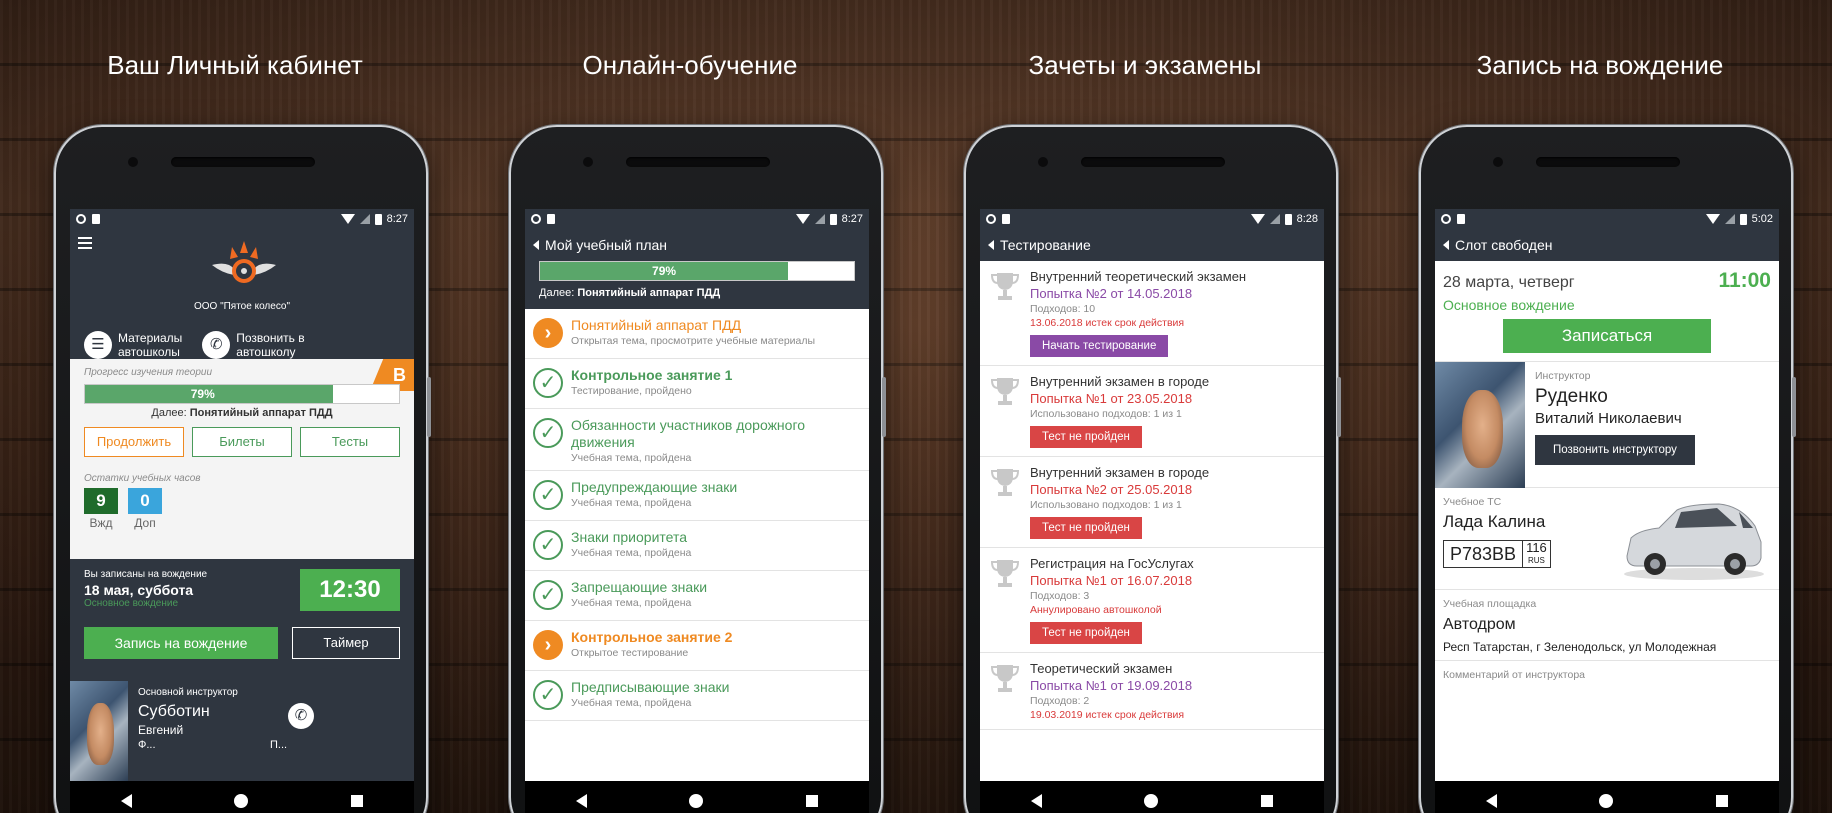 This screenshot has width=1832, height=813. What do you see at coordinates (664, 271) in the screenshot?
I see `progress-text: 79%` at bounding box center [664, 271].